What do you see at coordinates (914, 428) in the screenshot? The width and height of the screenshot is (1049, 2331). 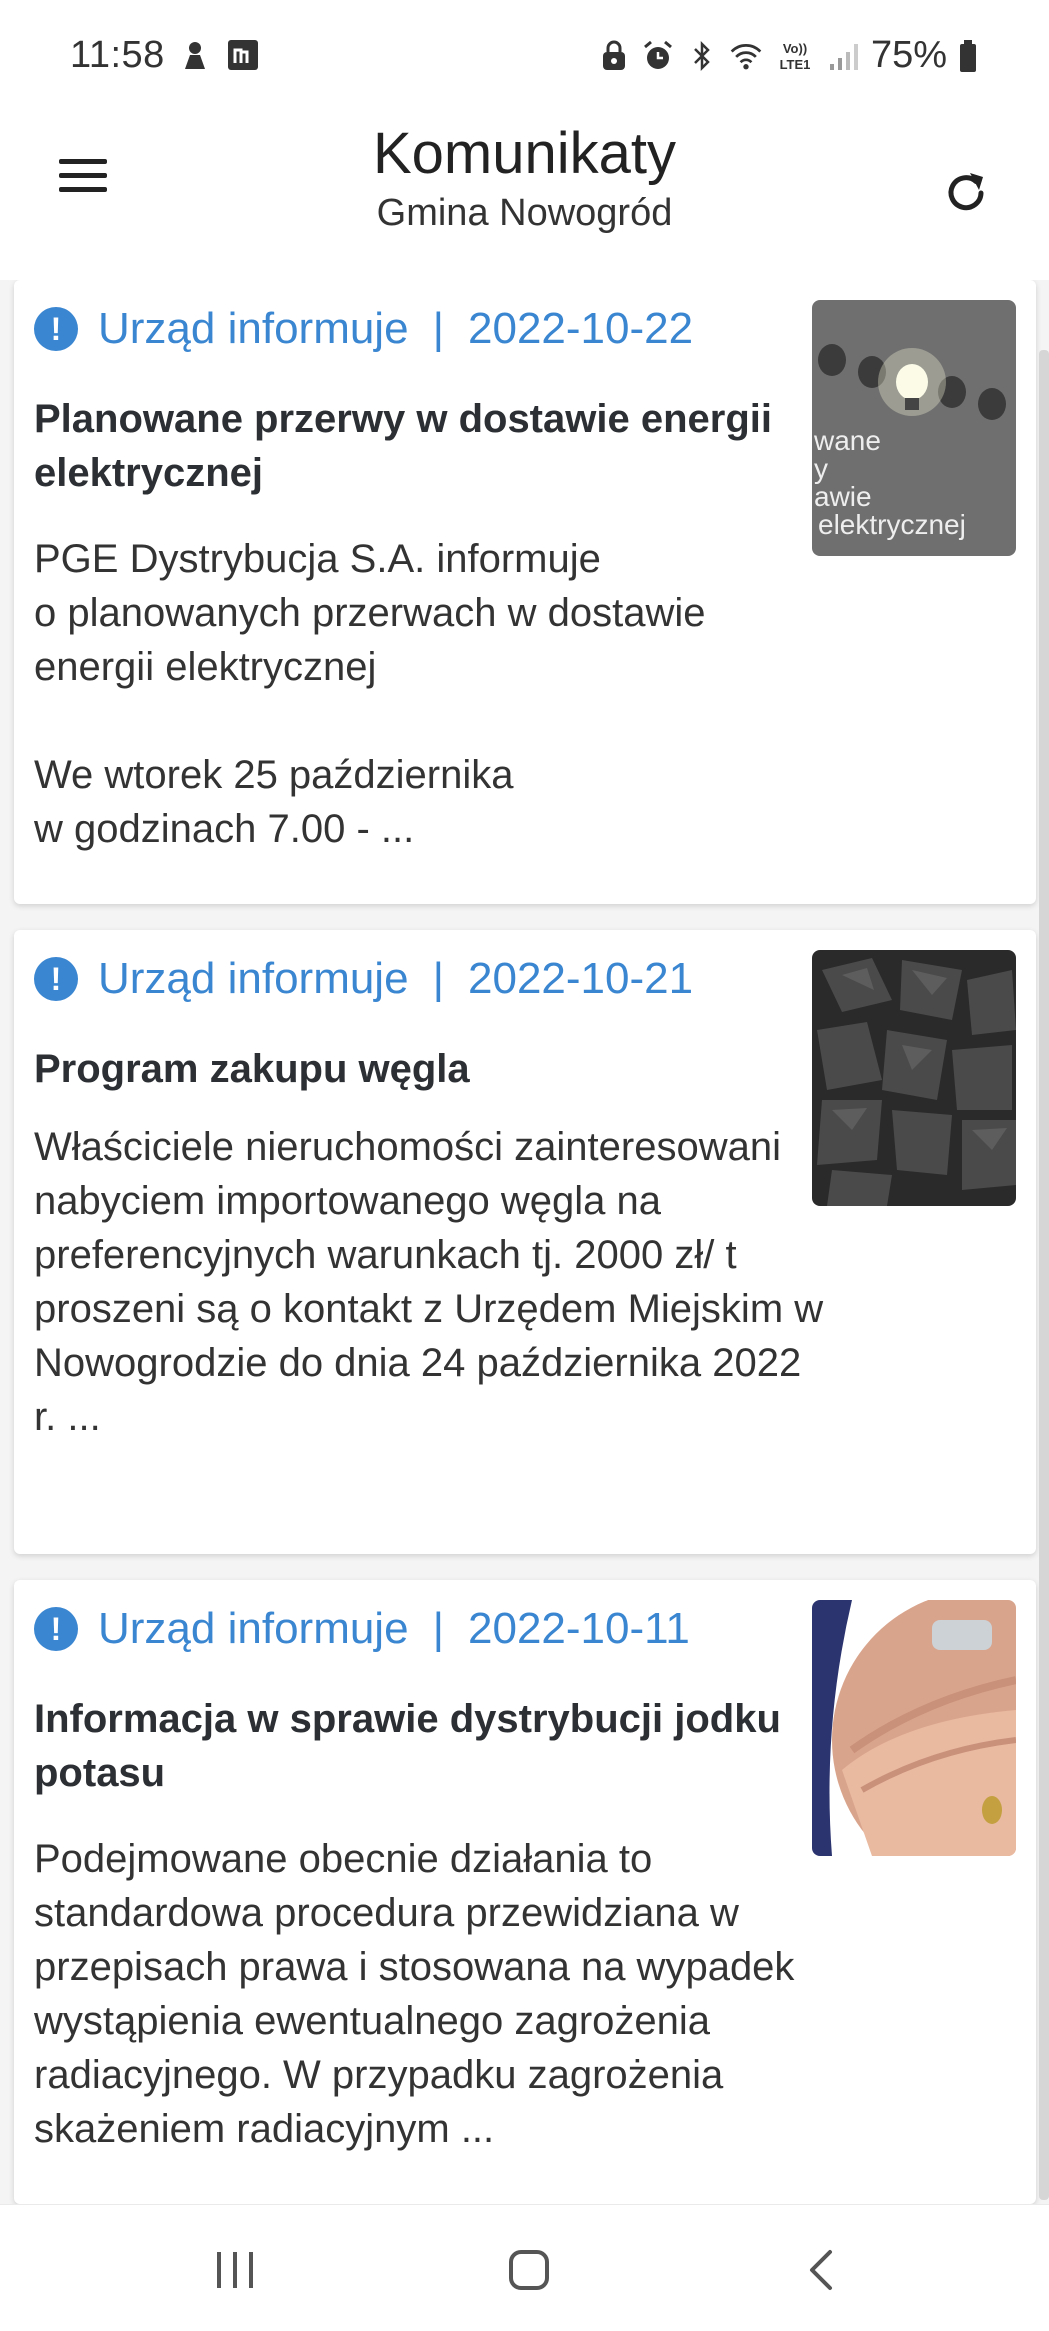 I see `news-thumbnail: wane y awie elektrycznej` at bounding box center [914, 428].